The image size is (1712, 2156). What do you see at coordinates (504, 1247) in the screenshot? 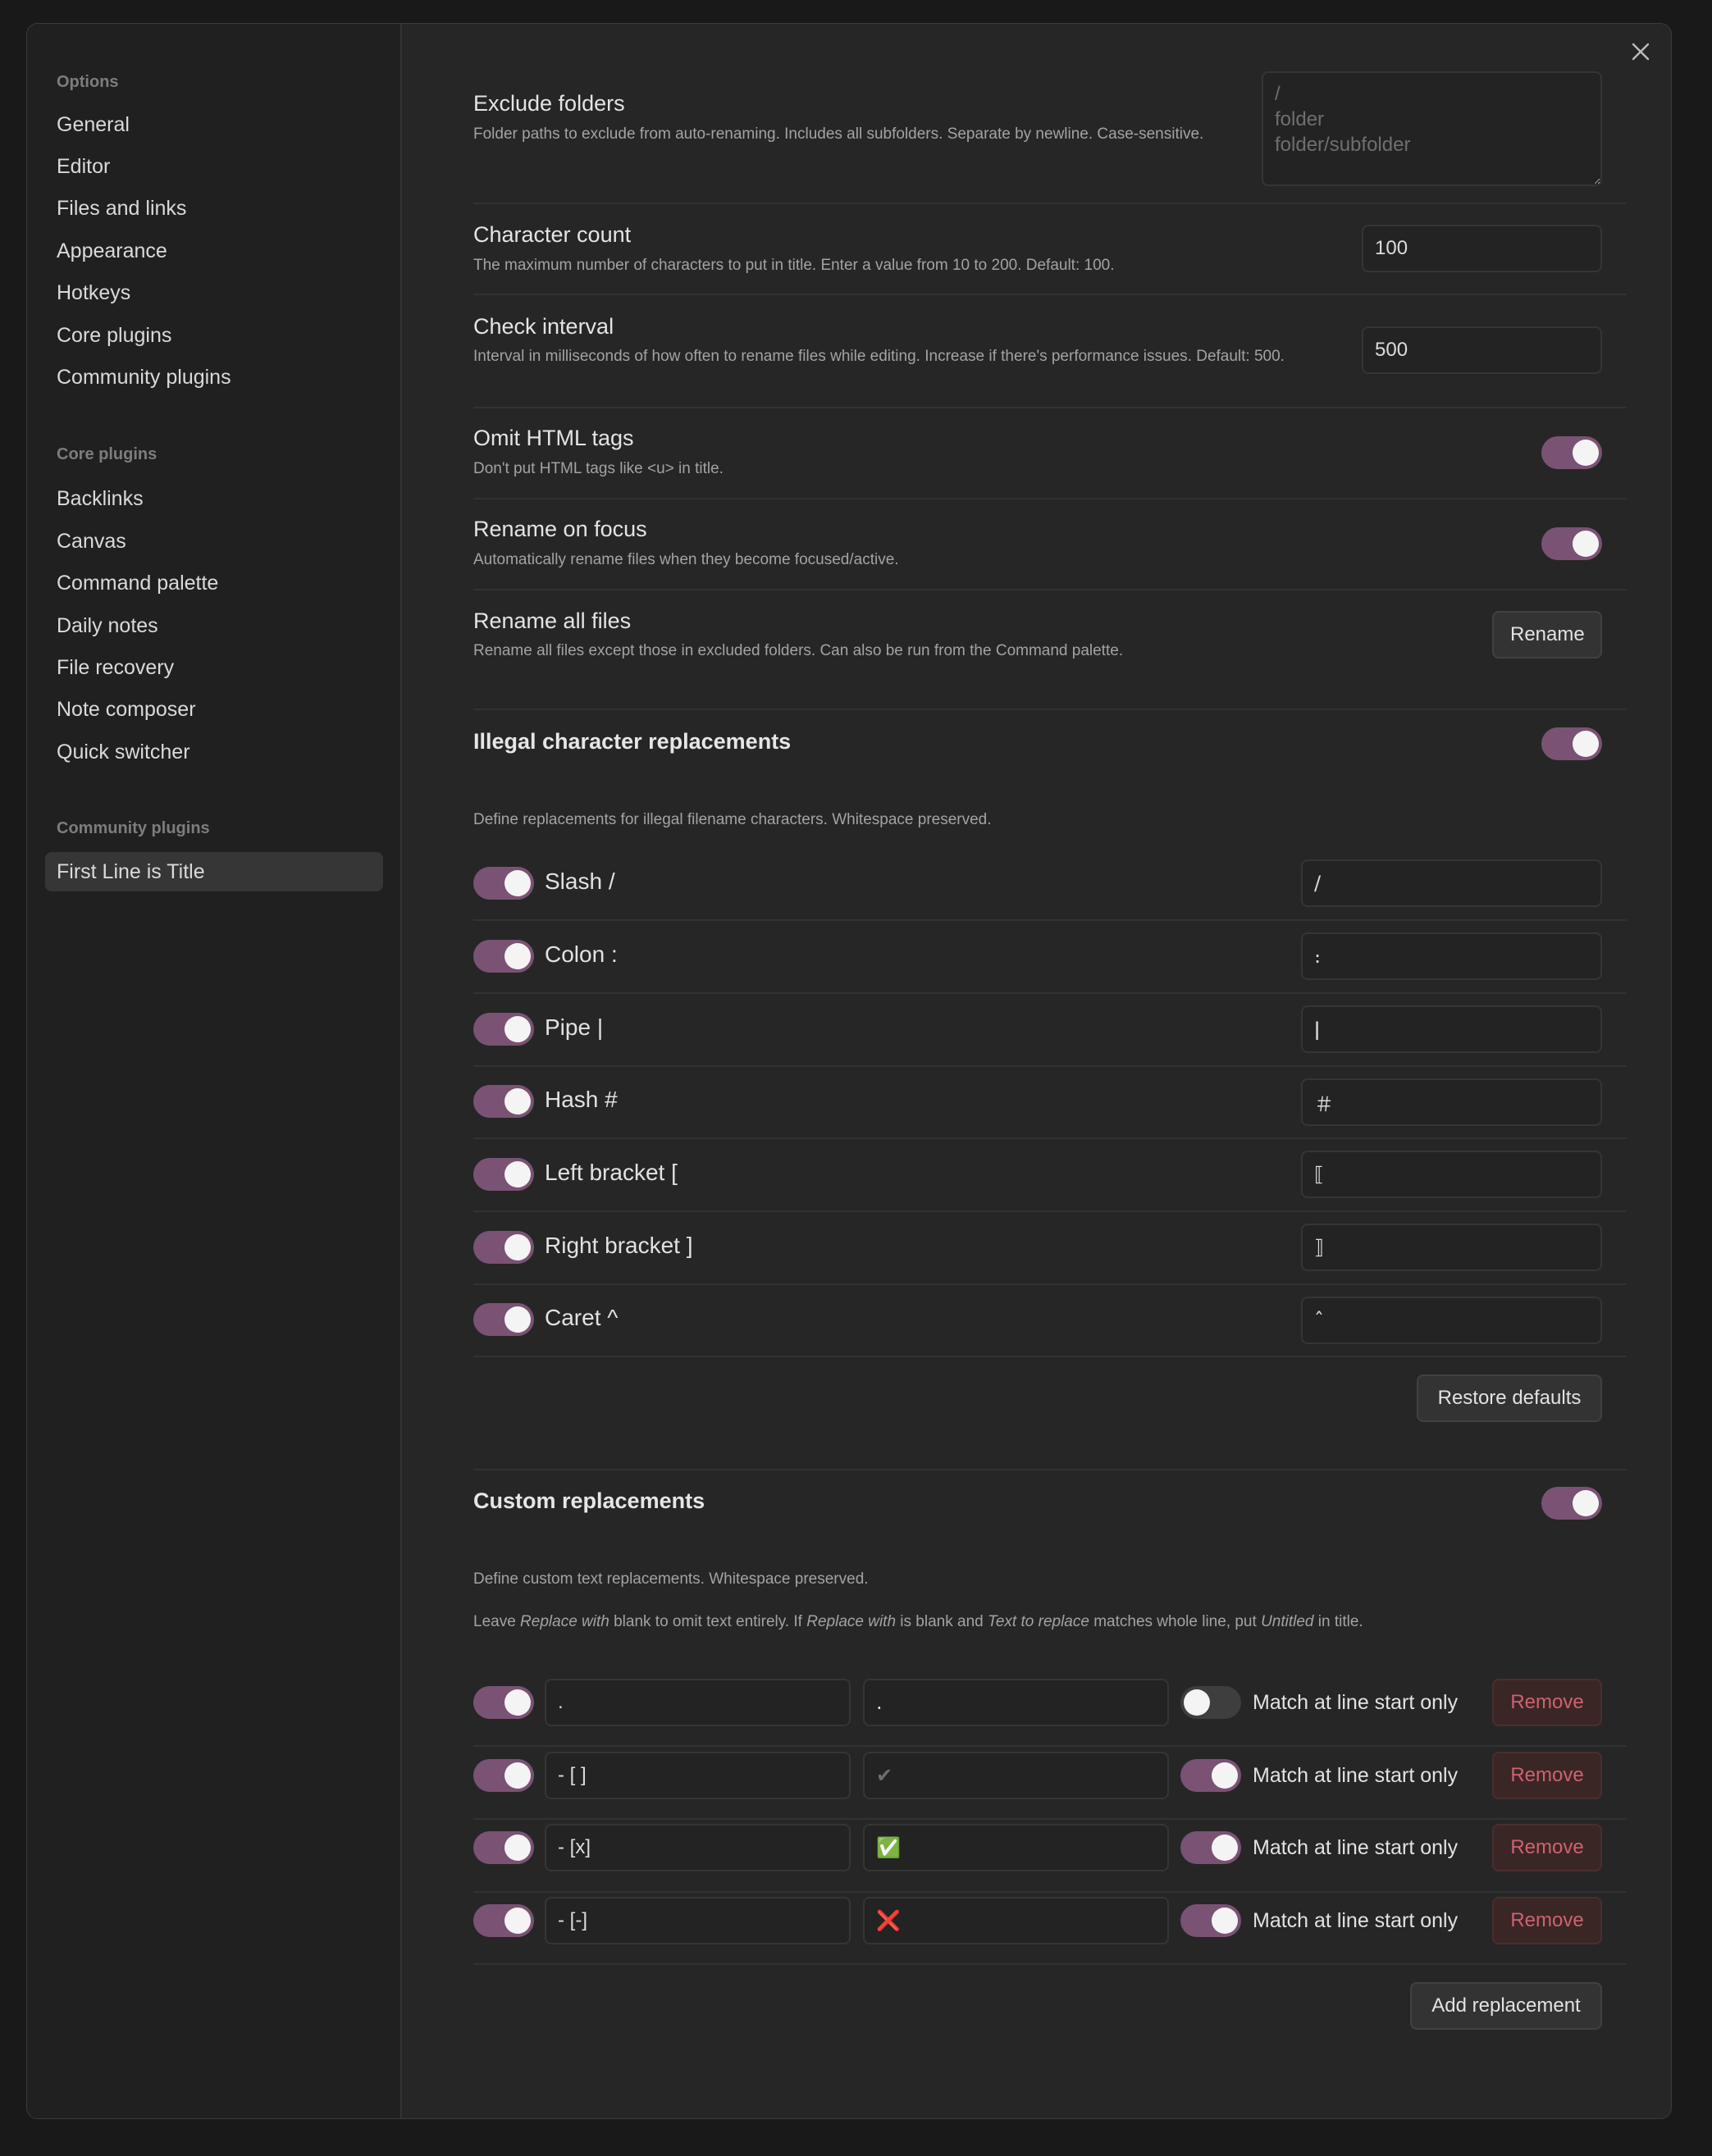
I see `right-bracket-toggle` at bounding box center [504, 1247].